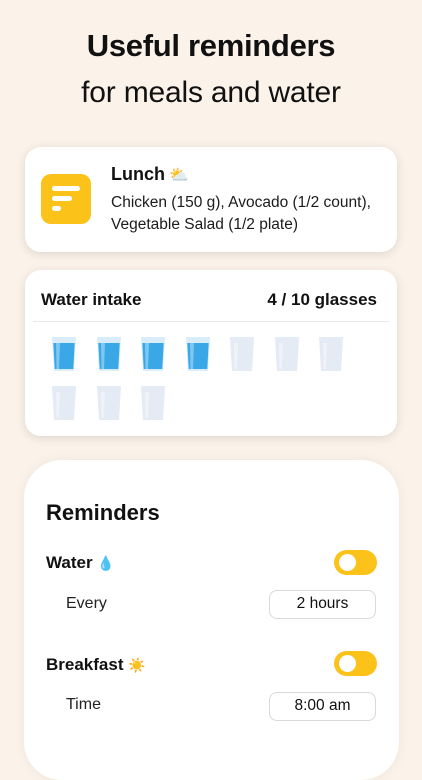 The image size is (422, 780). What do you see at coordinates (322, 299) in the screenshot?
I see `water-intake-count: 4 / 10 glasses` at bounding box center [322, 299].